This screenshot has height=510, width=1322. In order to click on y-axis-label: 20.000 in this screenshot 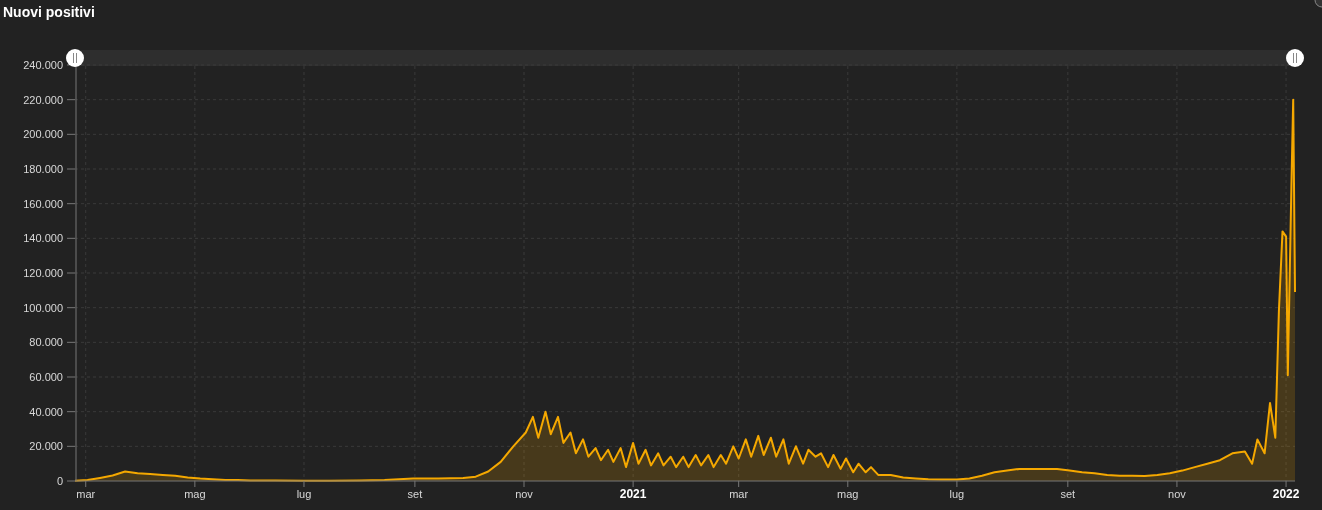, I will do `click(46, 446)`.